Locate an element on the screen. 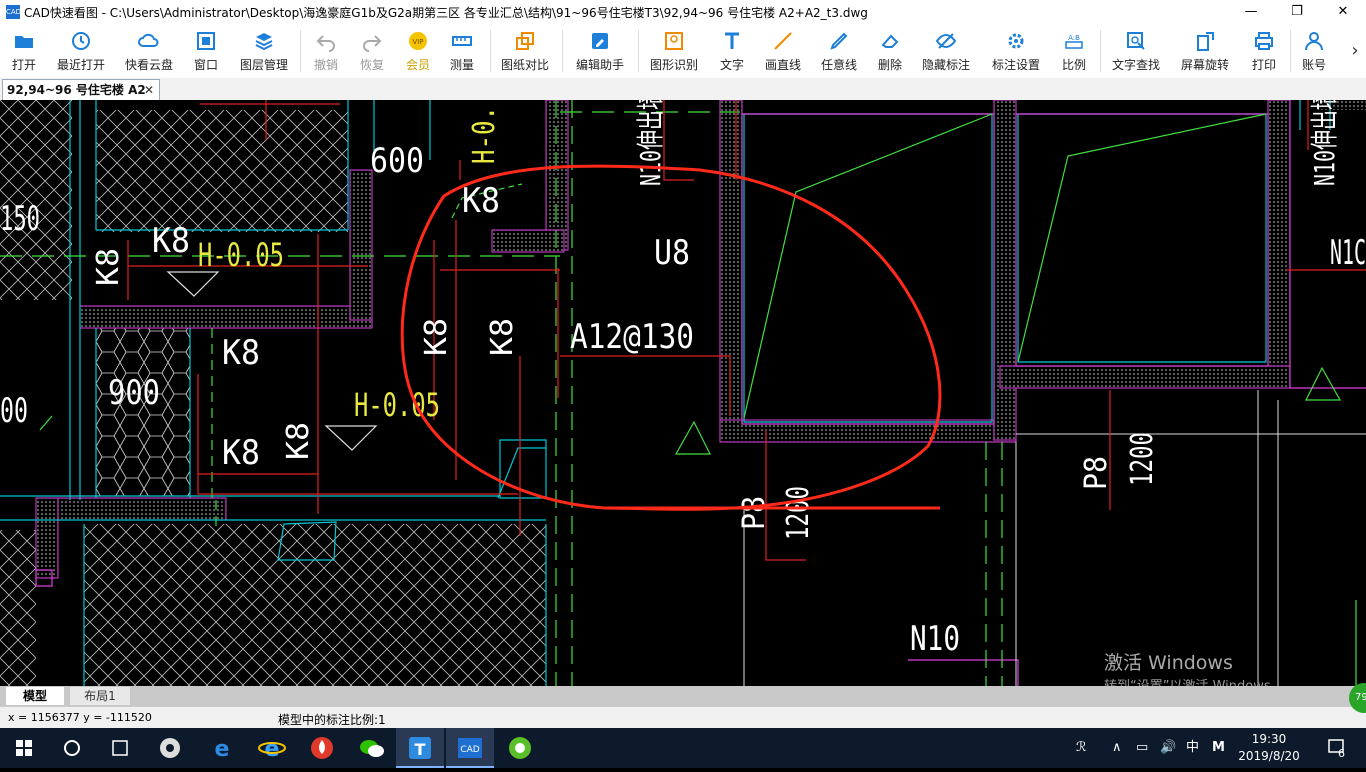 The image size is (1366, 772). layers-icon is located at coordinates (264, 42).